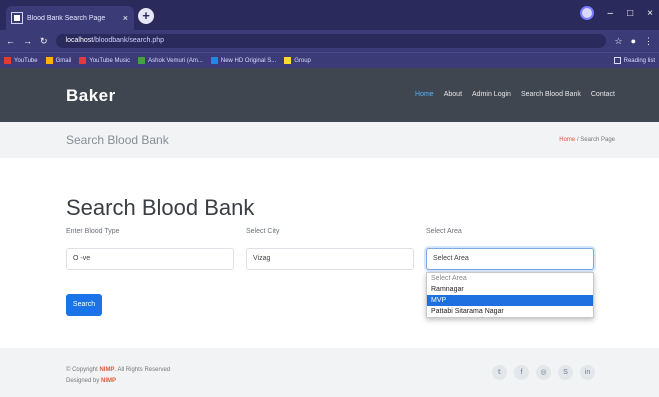  What do you see at coordinates (510, 278) in the screenshot?
I see `area-option: Select Area` at bounding box center [510, 278].